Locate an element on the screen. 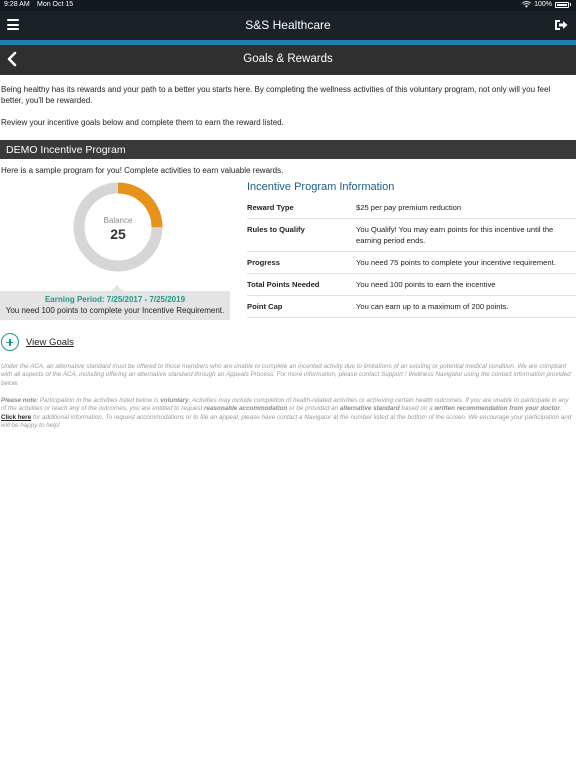 This screenshot has width=576, height=768. view-goals-button: View Goals is located at coordinates (37, 342).